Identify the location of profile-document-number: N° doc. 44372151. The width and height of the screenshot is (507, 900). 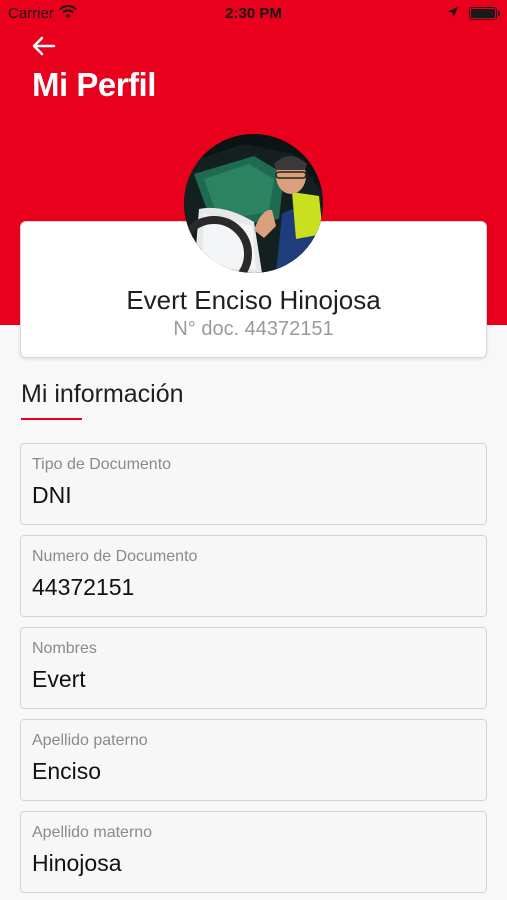
(253, 329).